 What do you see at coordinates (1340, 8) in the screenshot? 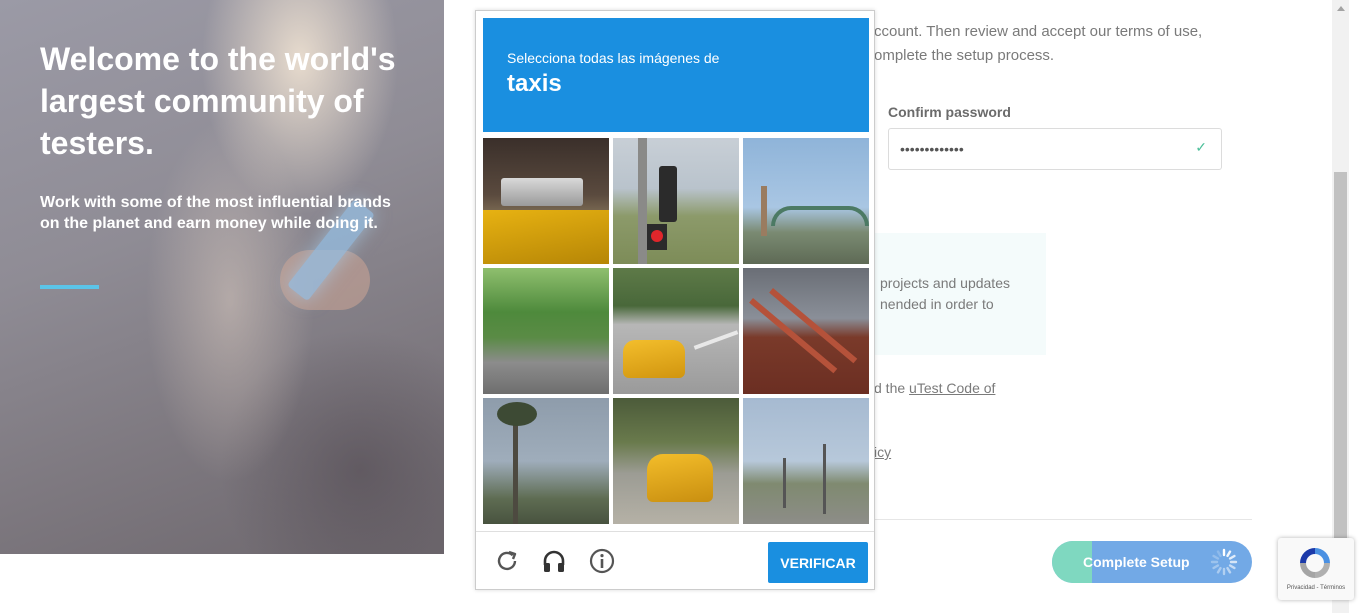
I see `scroll-up-arrow-icon` at bounding box center [1340, 8].